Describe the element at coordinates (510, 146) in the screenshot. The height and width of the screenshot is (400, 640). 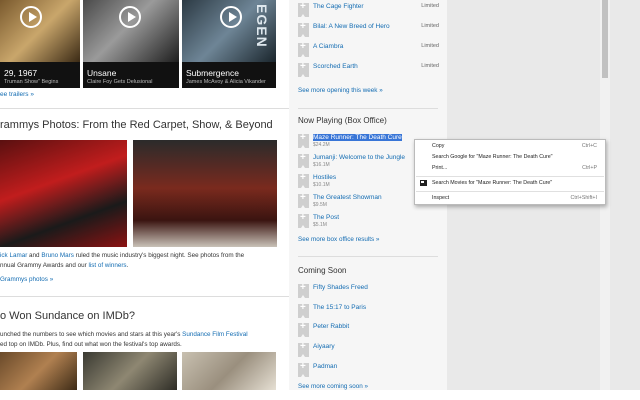
I see `context-copy: Copy Ctrl+C` at that location.